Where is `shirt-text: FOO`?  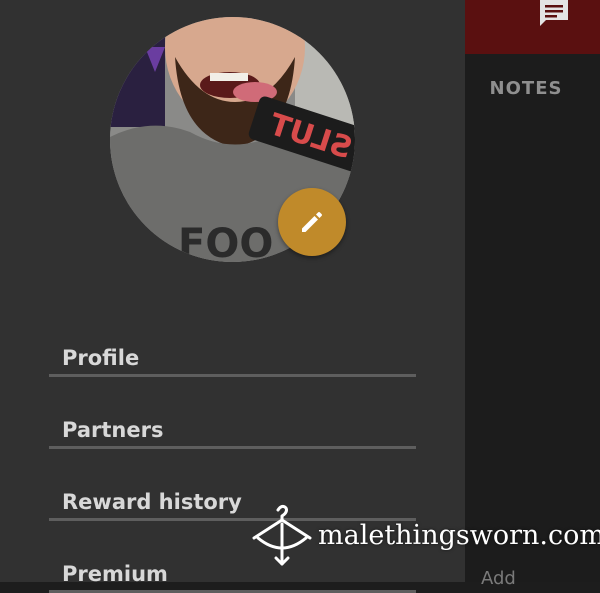
shirt-text: FOO is located at coordinates (225, 241).